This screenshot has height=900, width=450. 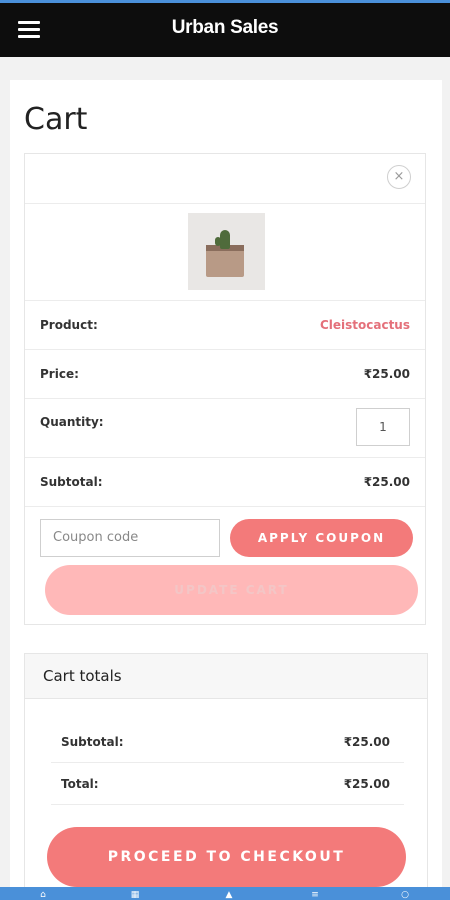 What do you see at coordinates (56, 119) in the screenshot?
I see `page-title: Cart` at bounding box center [56, 119].